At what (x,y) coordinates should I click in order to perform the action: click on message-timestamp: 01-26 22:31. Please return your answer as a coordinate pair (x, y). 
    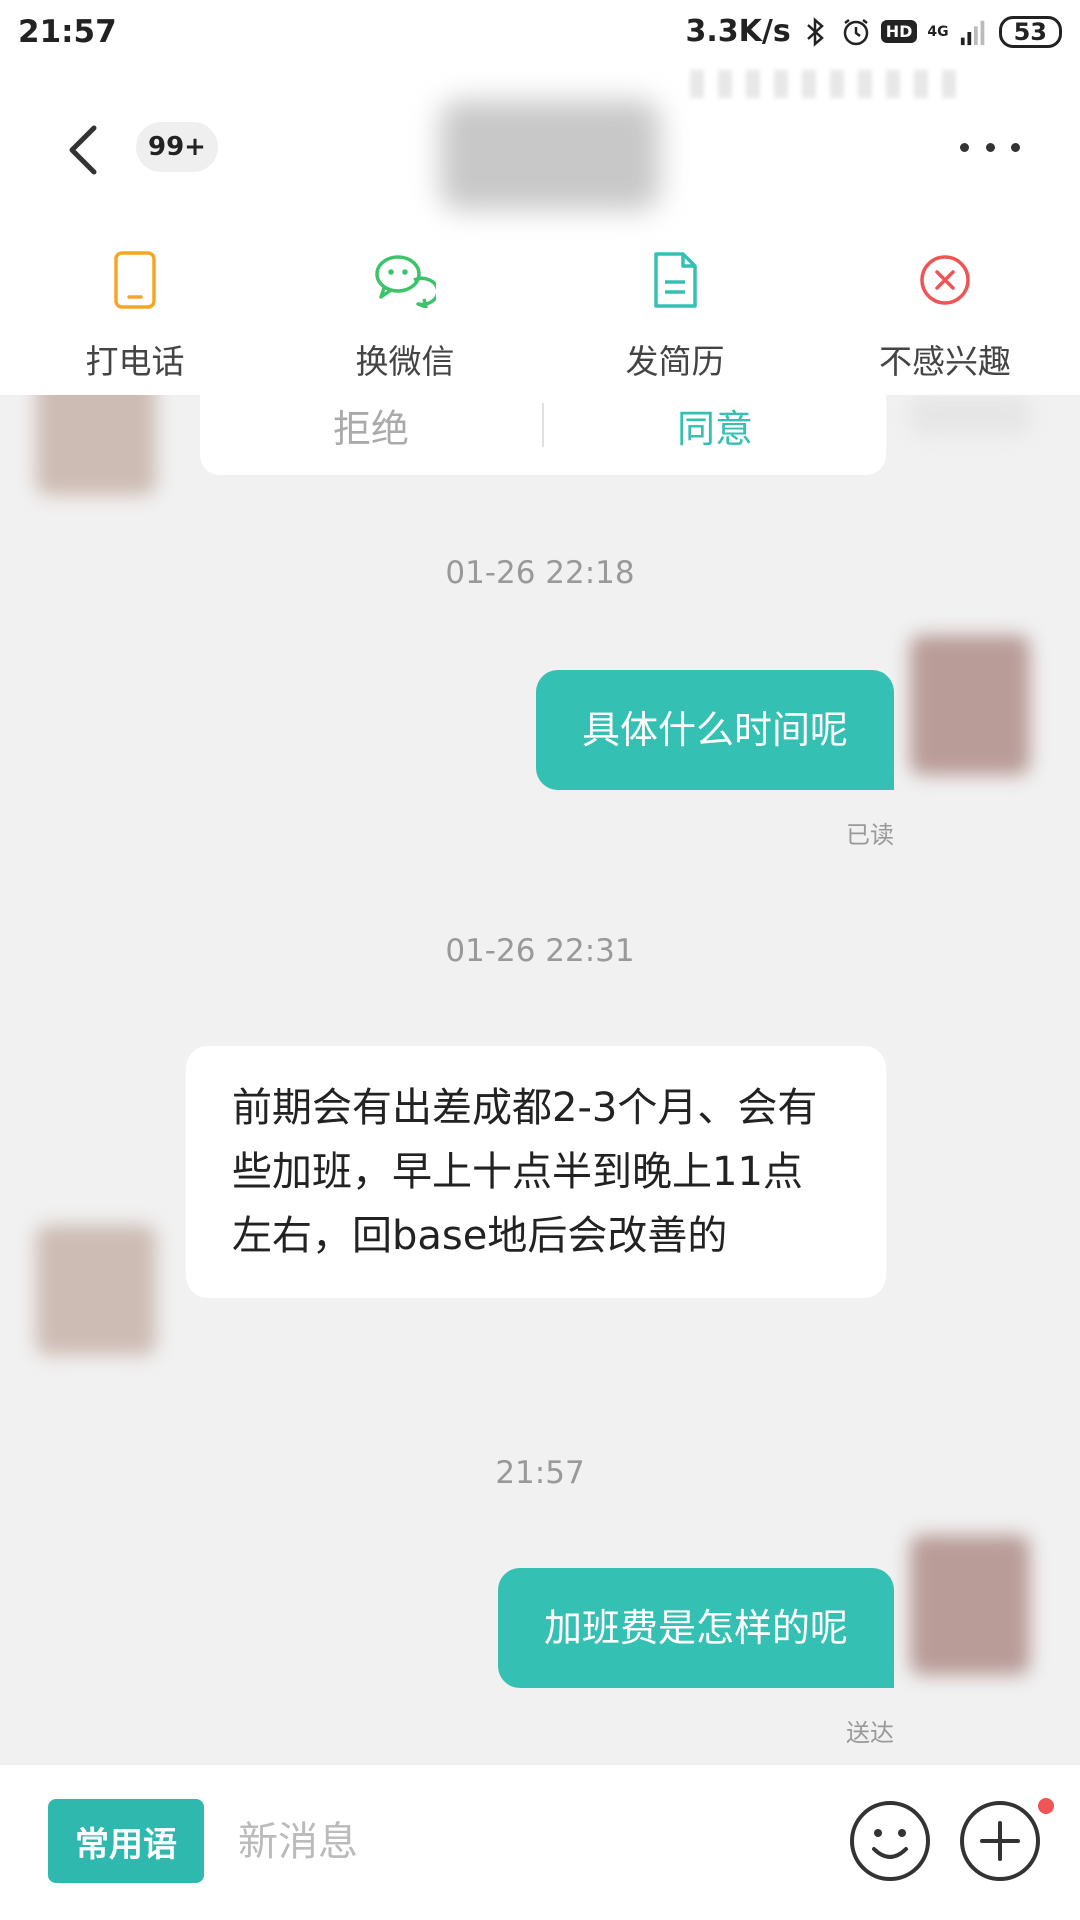
    Looking at the image, I should click on (540, 951).